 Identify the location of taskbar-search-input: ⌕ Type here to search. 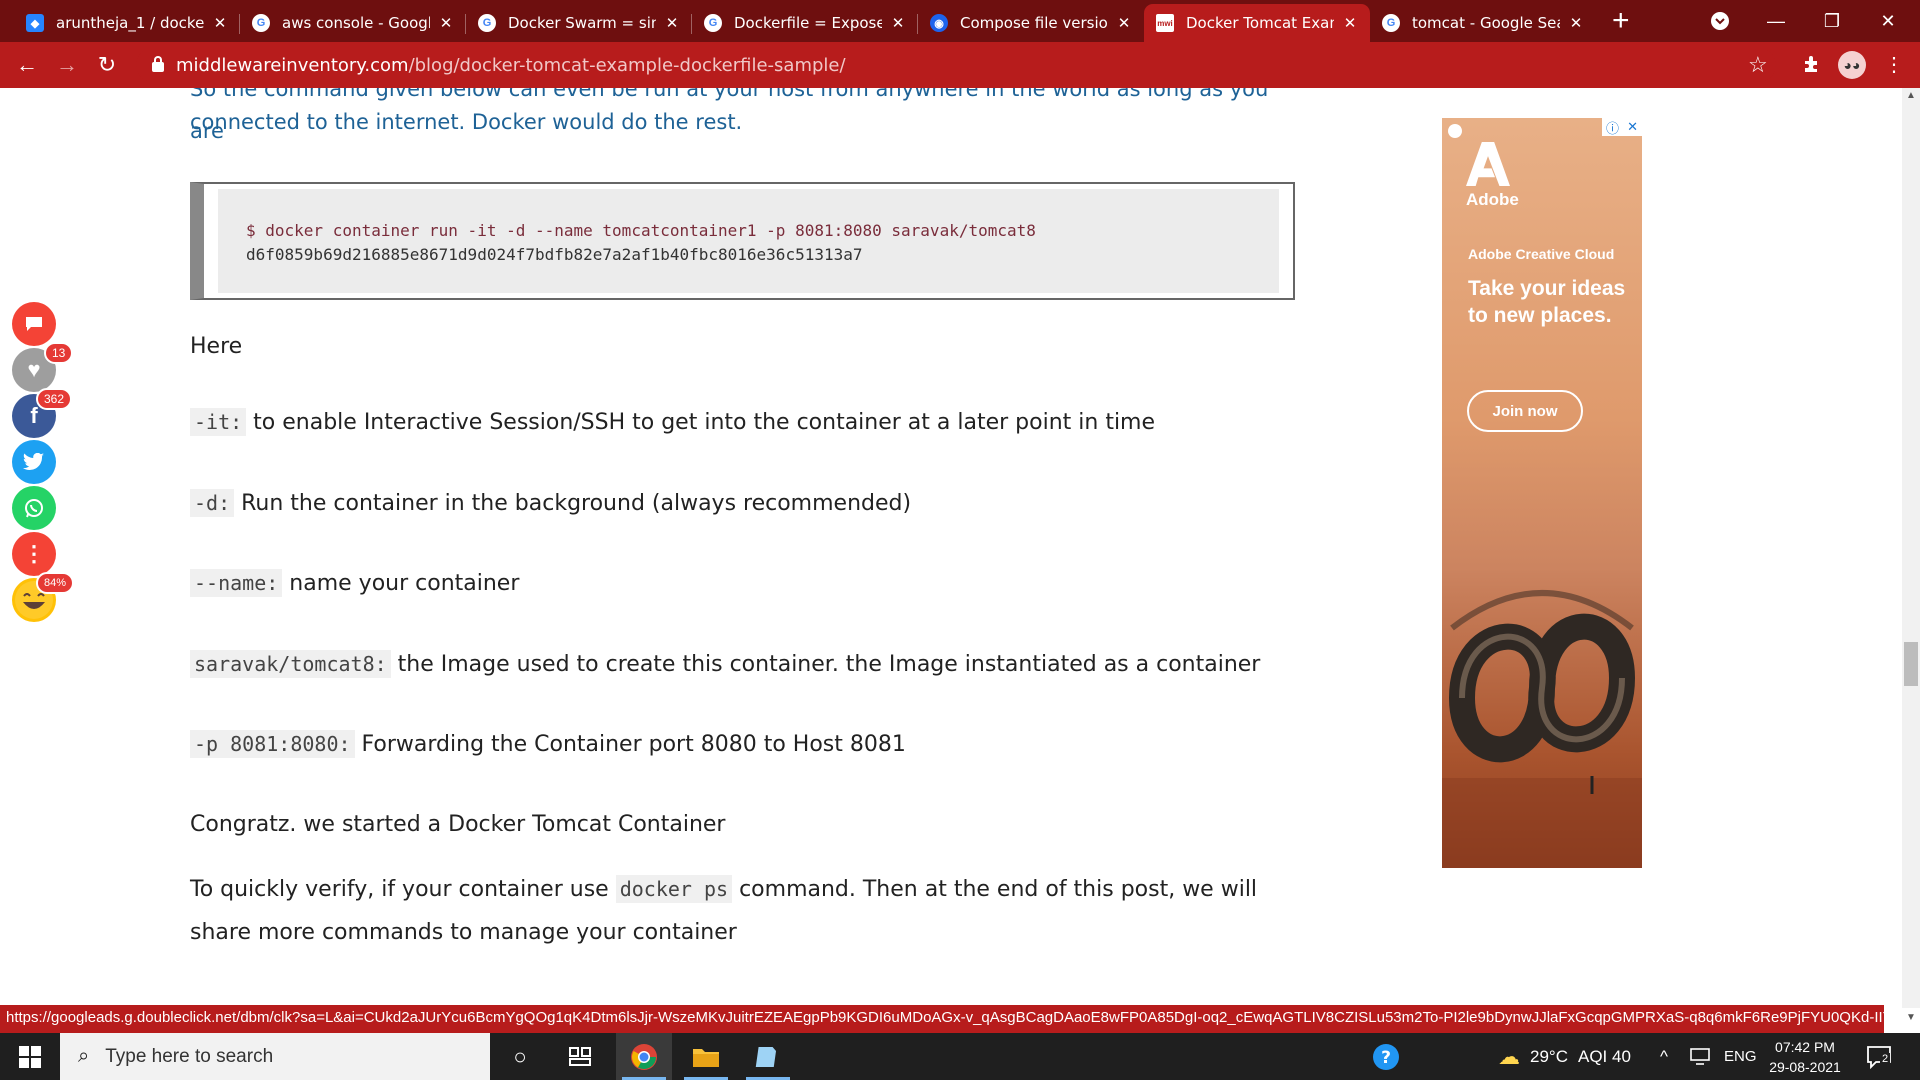
(275, 1056).